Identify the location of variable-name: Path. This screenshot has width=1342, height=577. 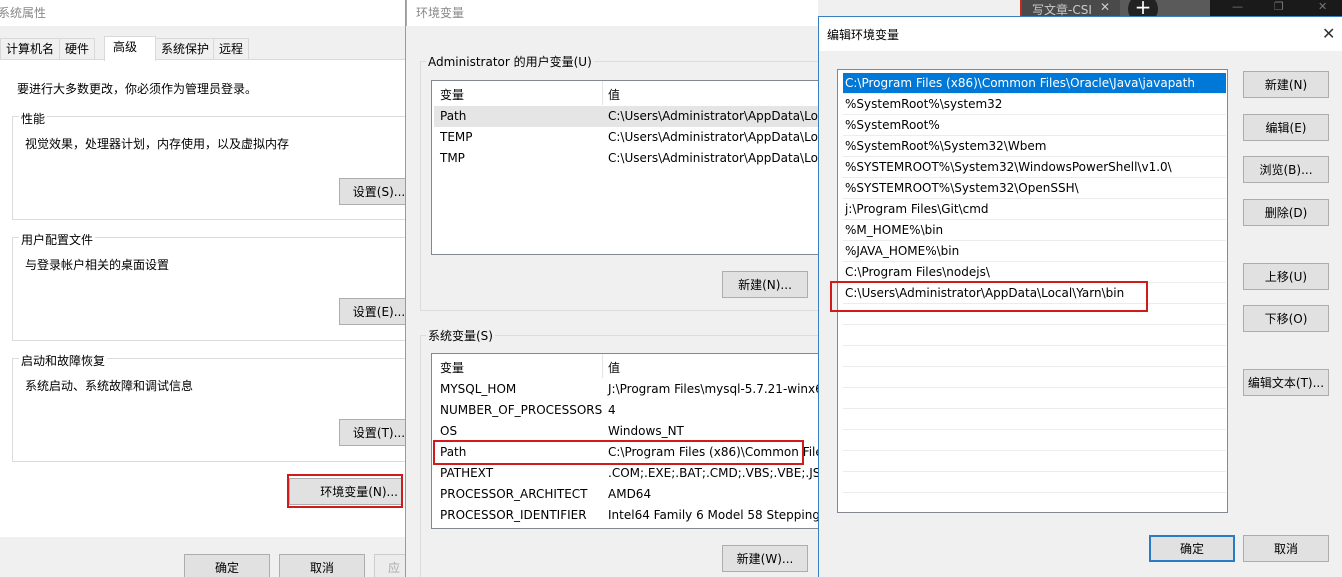
(453, 452).